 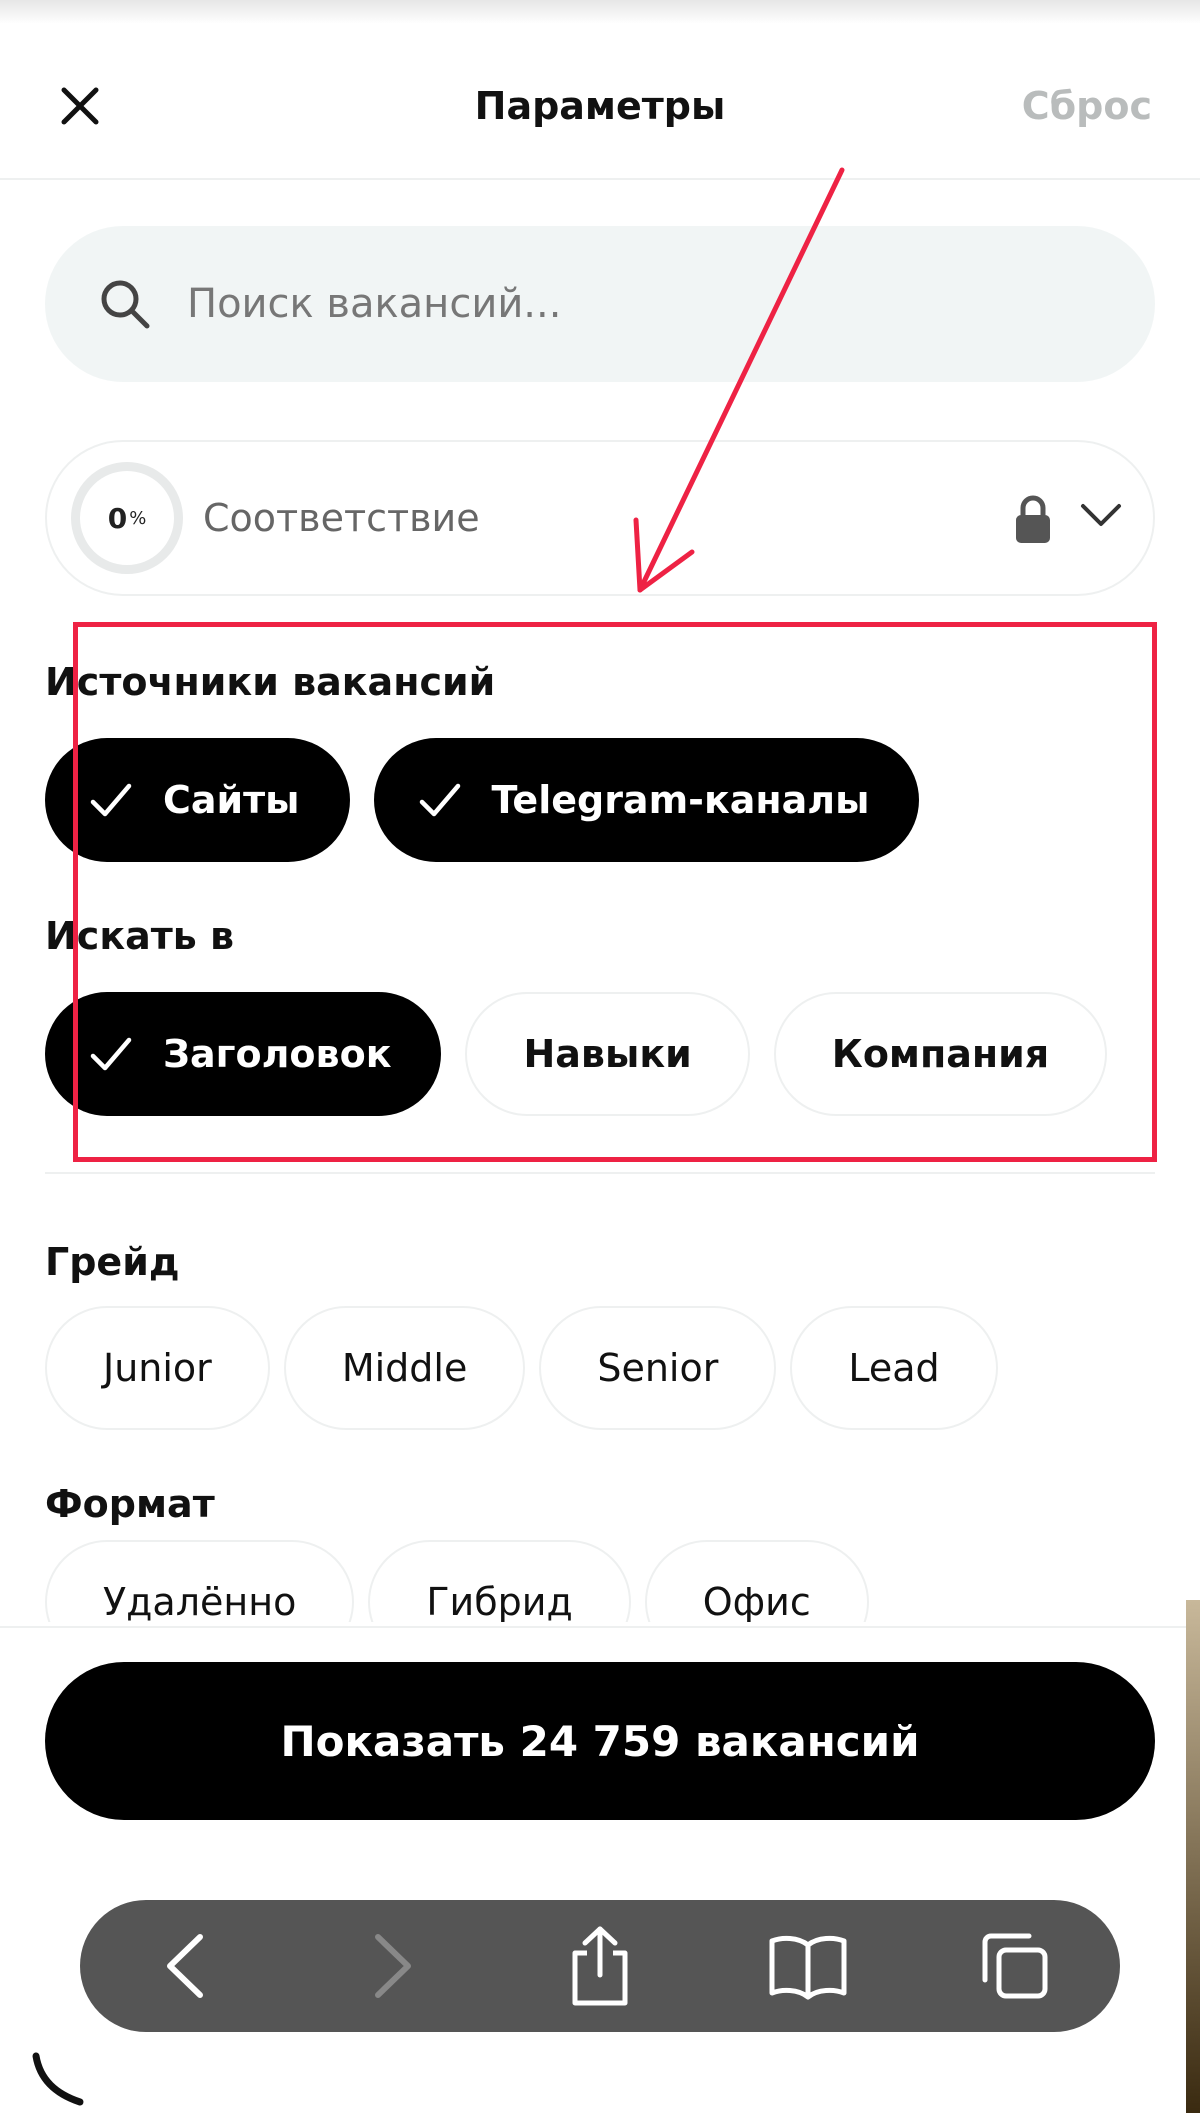 I want to click on header: Параметры Сброс, so click(x=600, y=110).